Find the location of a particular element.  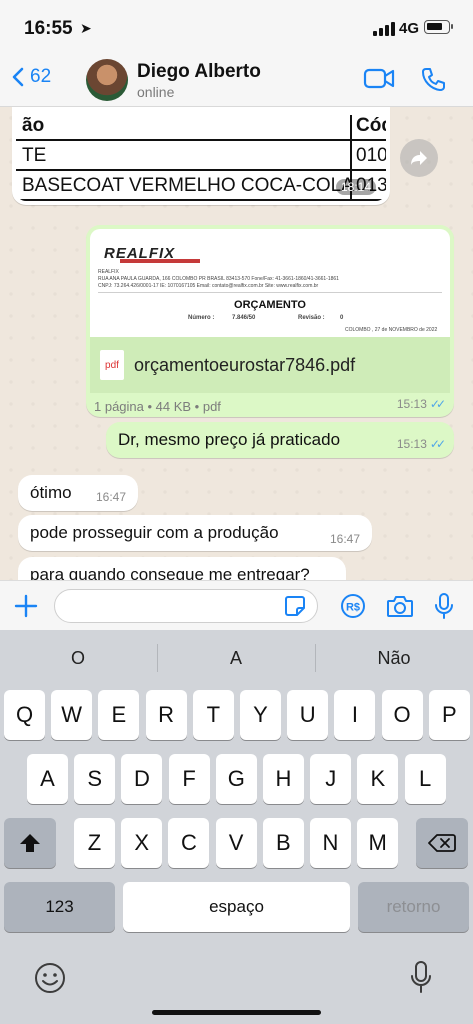

pdf-date-line: COLOMBO , 27 de NOVEMBRO de 2022 is located at coordinates (391, 330).